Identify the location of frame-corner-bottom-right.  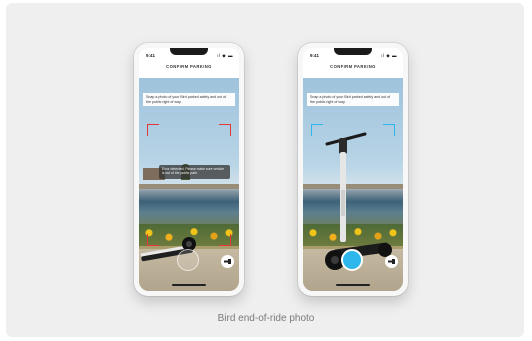
(225, 240).